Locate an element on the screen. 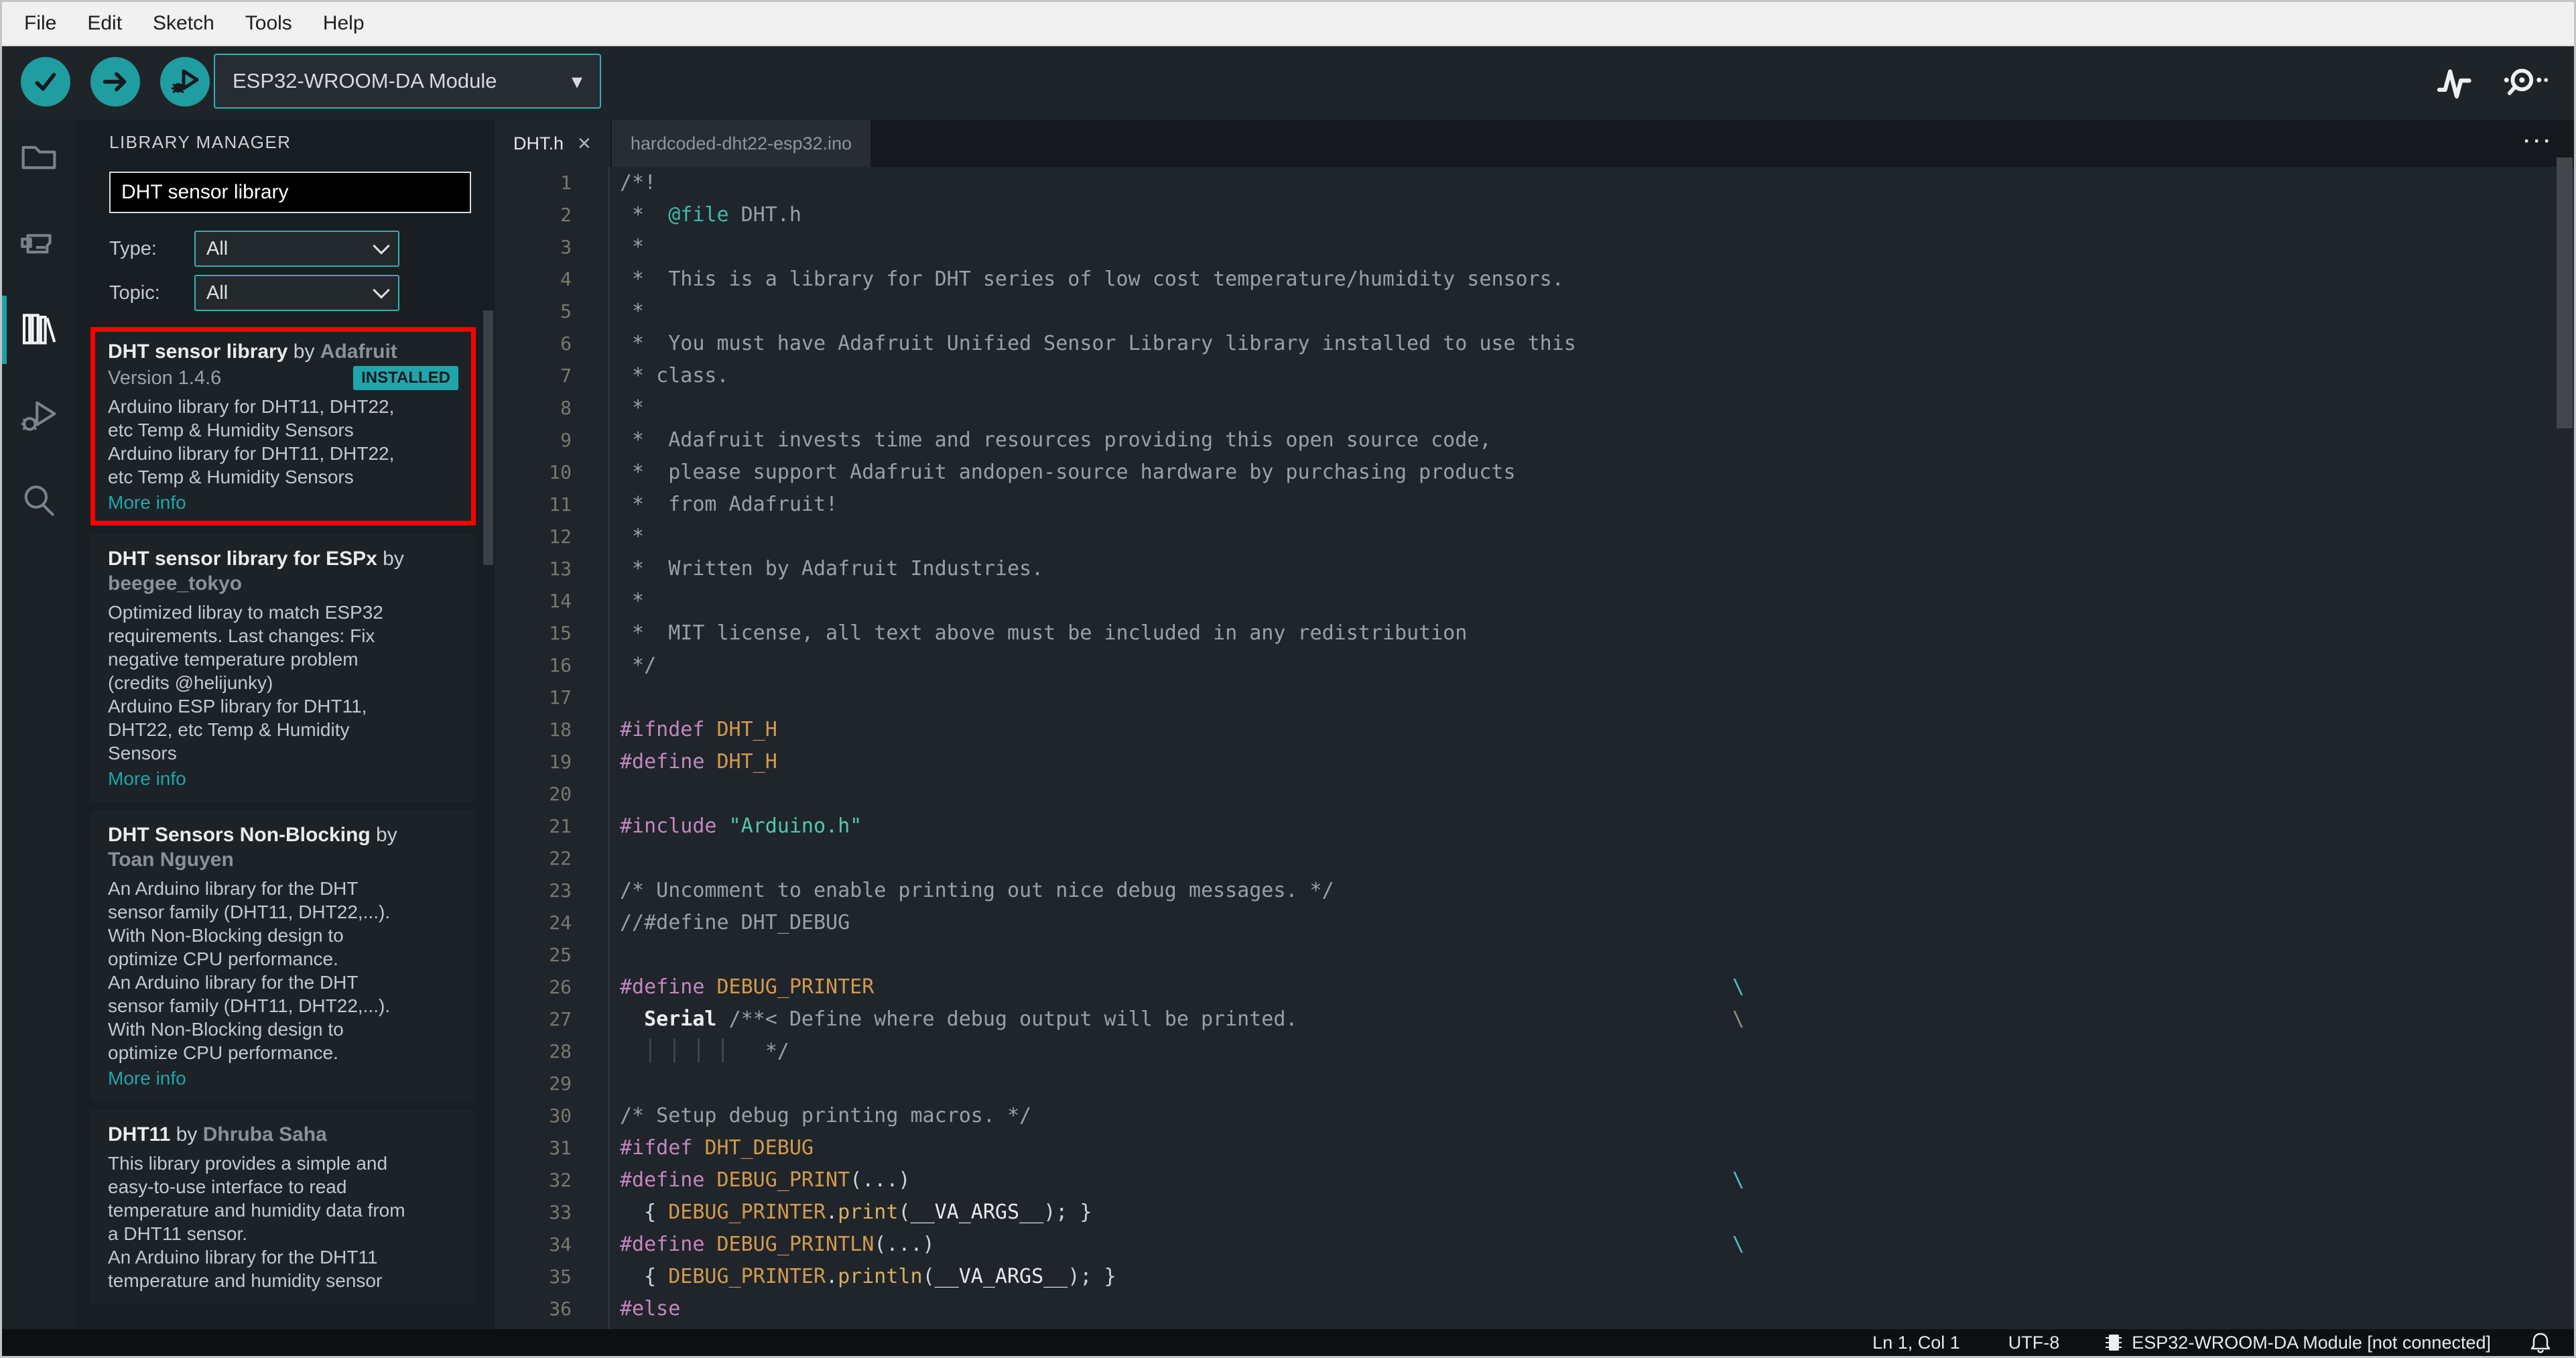 This screenshot has width=2576, height=1358. code-token: __VA_ARGS__ is located at coordinates (1001, 1276).